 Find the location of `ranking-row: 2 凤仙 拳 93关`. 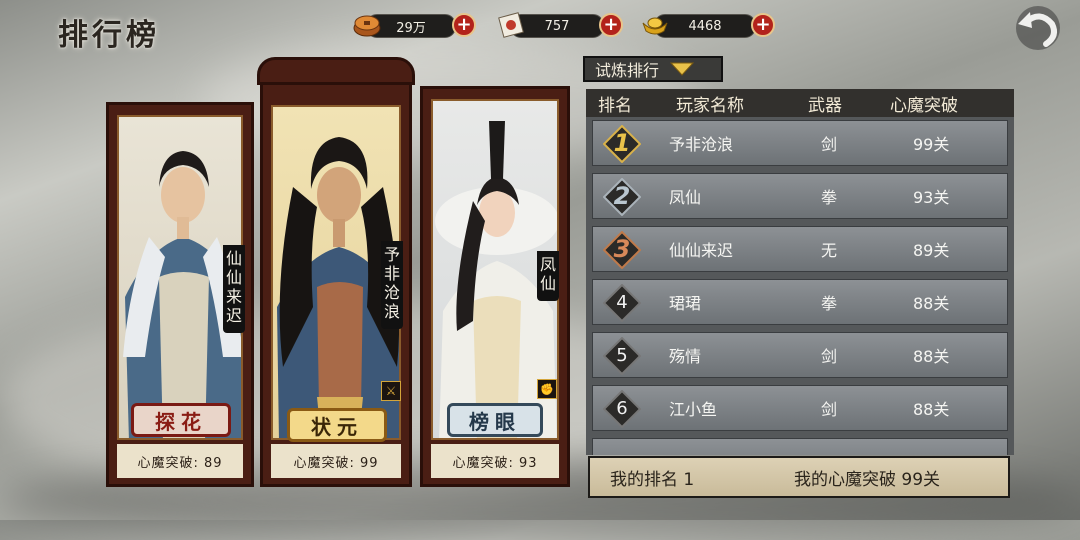

ranking-row: 2 凤仙 拳 93关 is located at coordinates (800, 196).